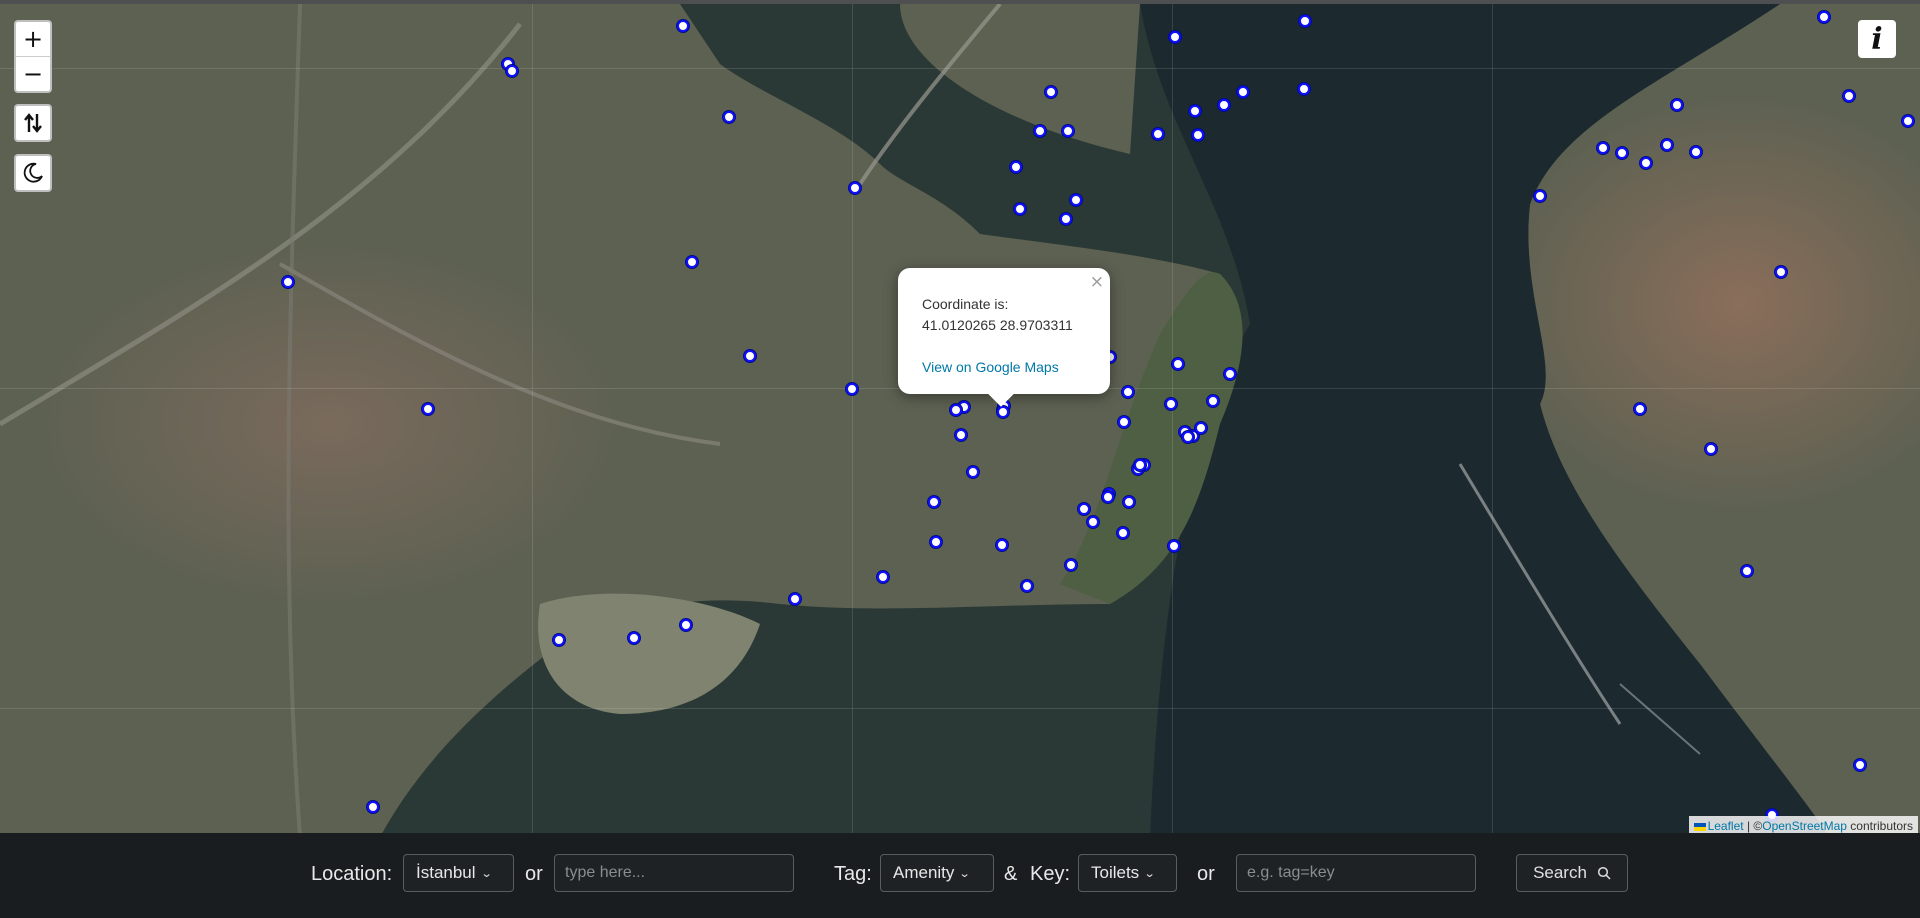  Describe the element at coordinates (924, 872) in the screenshot. I see `tag-select-value: Amenity` at that location.